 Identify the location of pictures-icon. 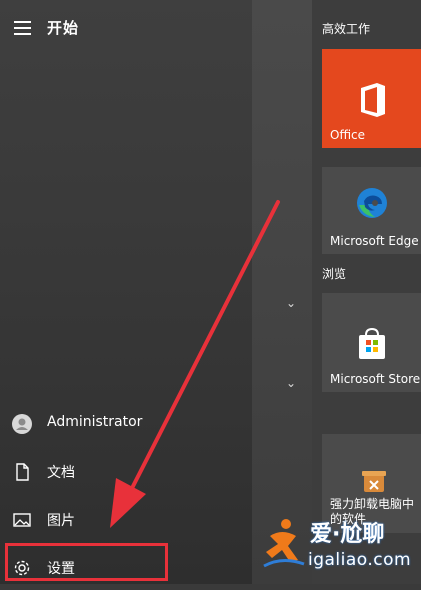
(22, 520).